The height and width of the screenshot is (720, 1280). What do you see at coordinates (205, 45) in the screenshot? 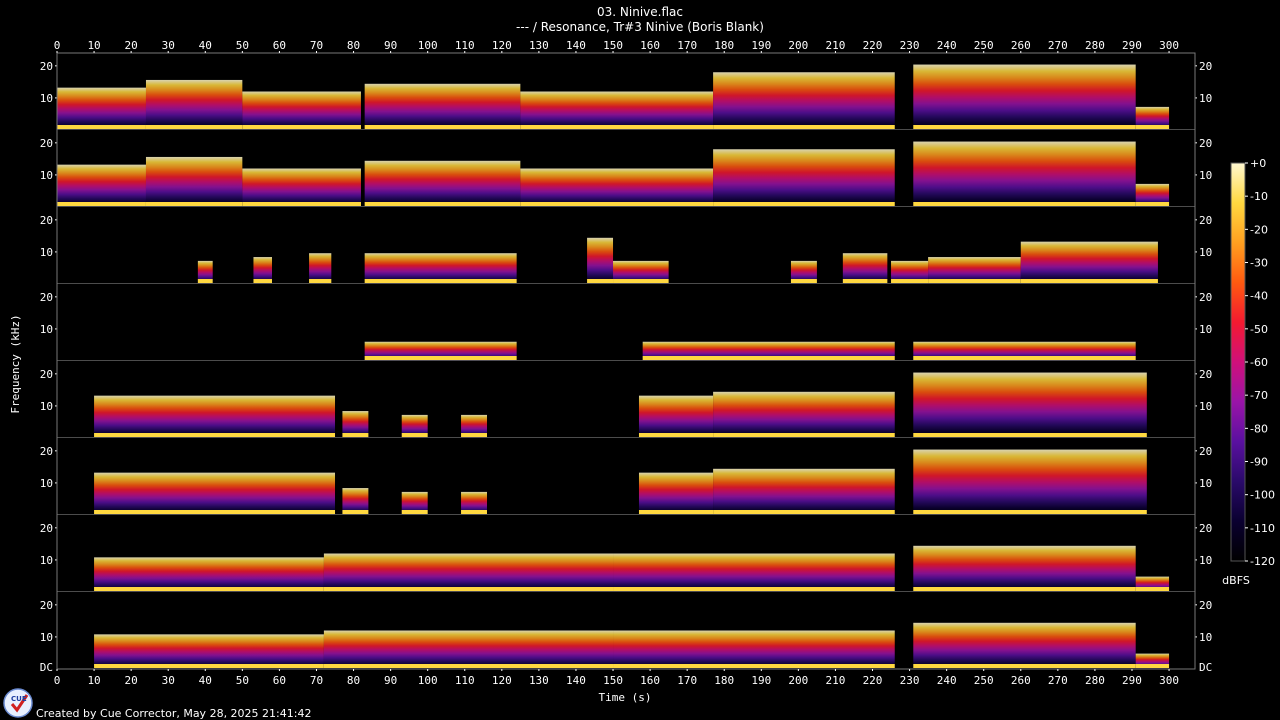
I see `x-tick-label-top: 40` at bounding box center [205, 45].